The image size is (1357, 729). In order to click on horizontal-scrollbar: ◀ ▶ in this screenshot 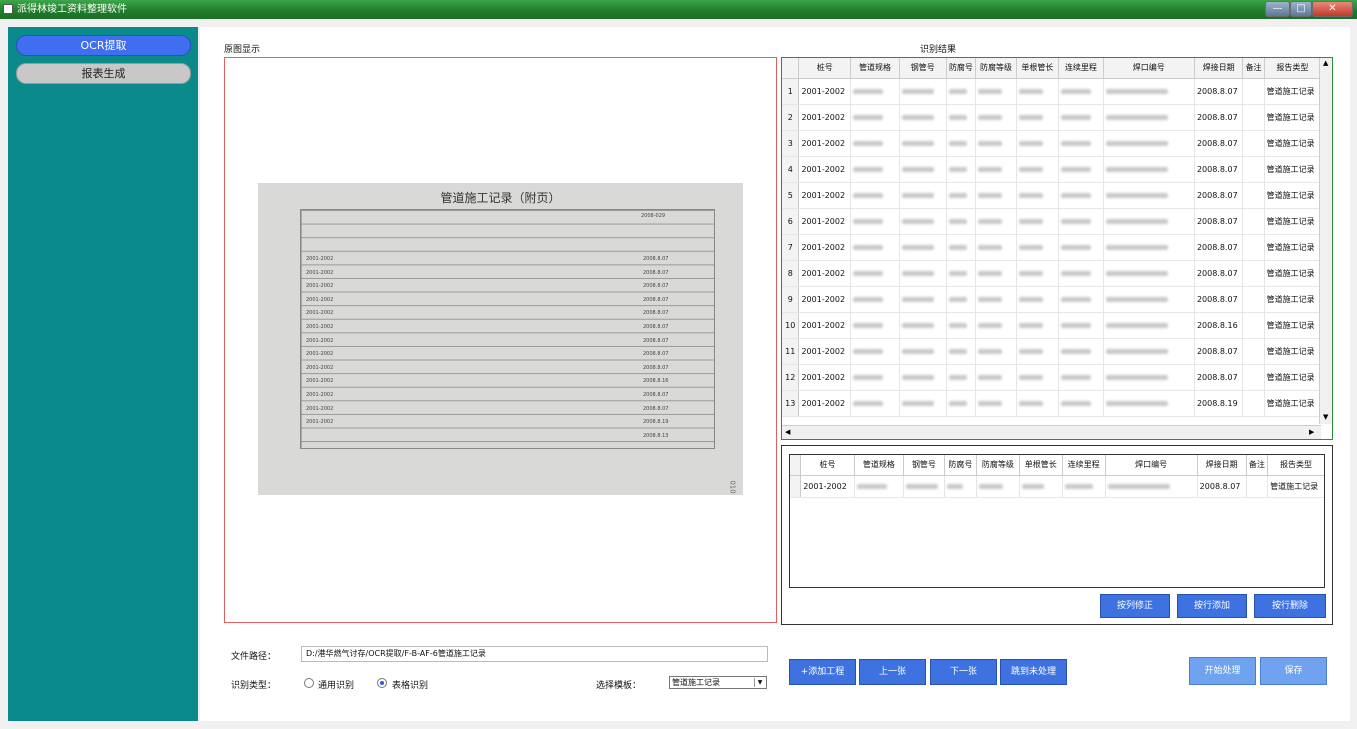, I will do `click(1051, 432)`.